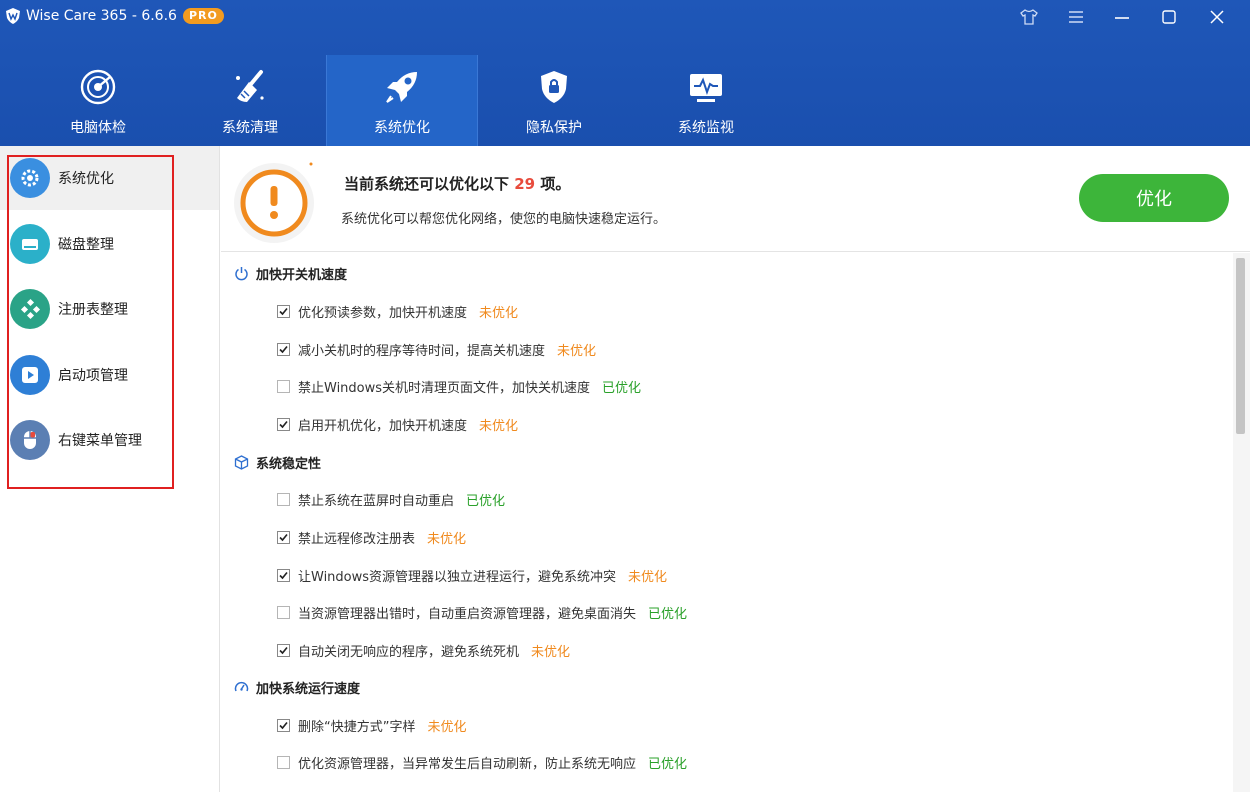  I want to click on app-title: Wise Care 365 - 6.6.6 PRO, so click(115, 16).